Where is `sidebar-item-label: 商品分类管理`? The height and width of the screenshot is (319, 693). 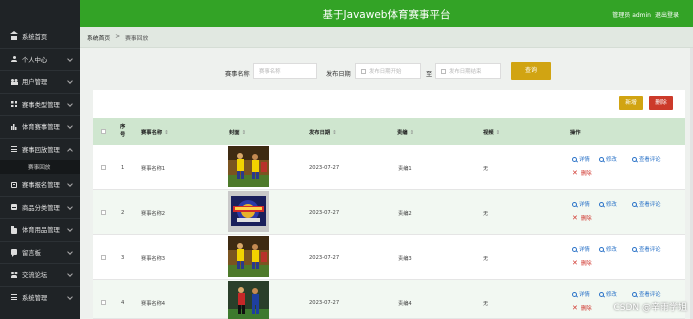
sidebar-item-label: 商品分类管理 is located at coordinates (41, 208).